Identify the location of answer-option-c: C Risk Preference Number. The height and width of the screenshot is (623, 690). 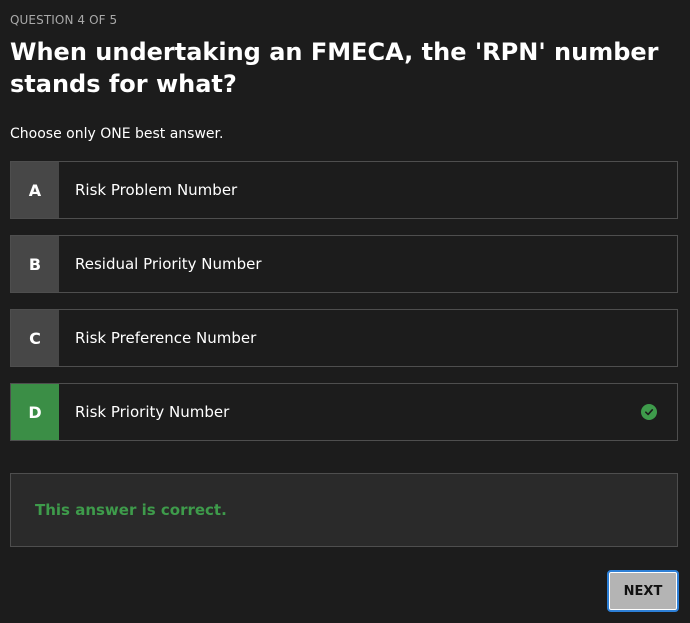
(344, 338).